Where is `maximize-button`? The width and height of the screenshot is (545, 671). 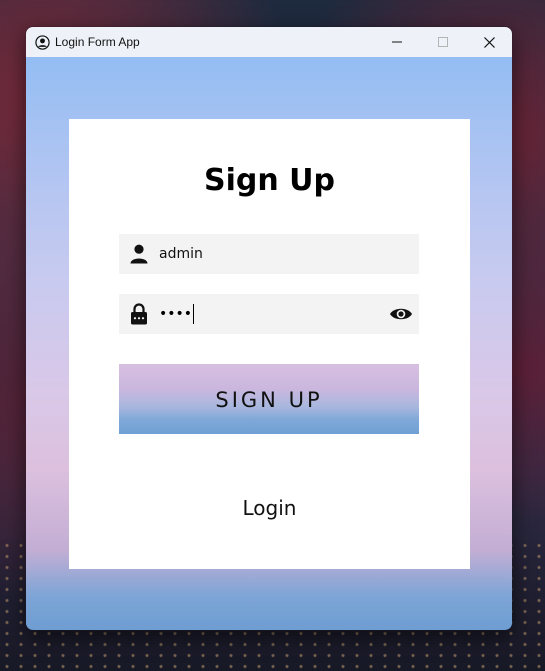 maximize-button is located at coordinates (443, 42).